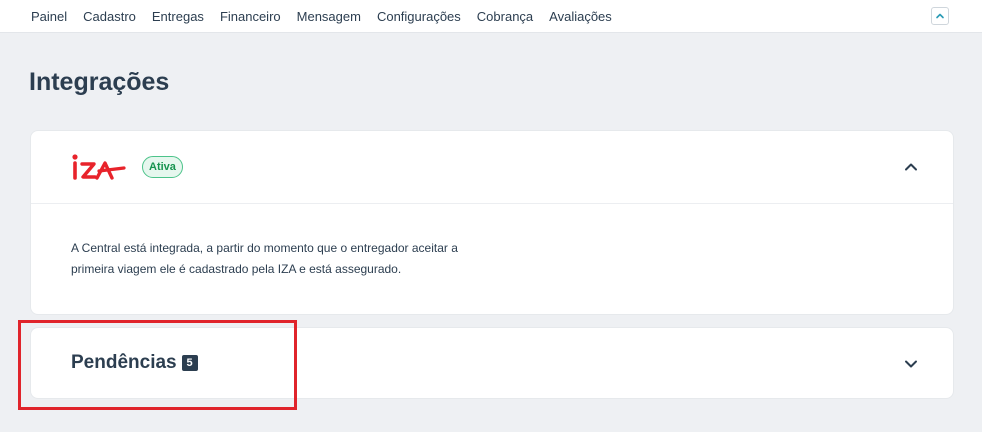  I want to click on iza-logo, so click(99, 167).